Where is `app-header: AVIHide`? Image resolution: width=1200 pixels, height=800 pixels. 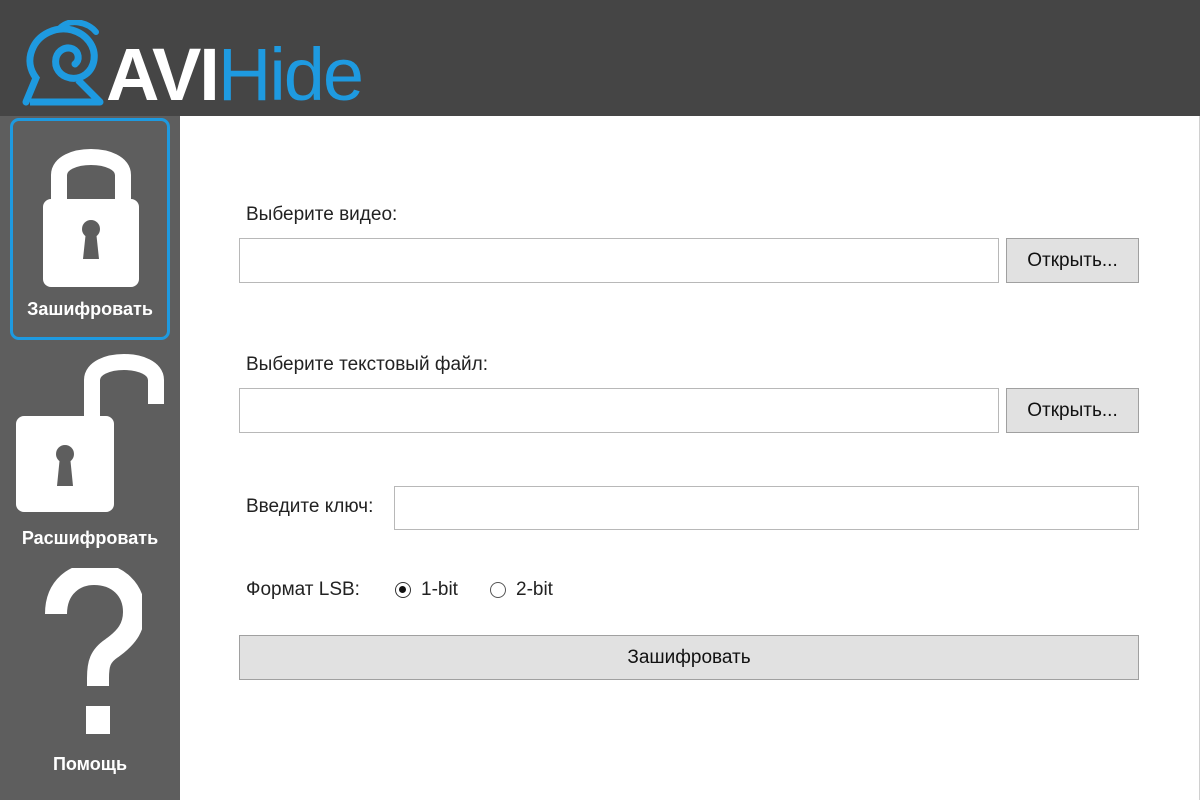 app-header: AVIHide is located at coordinates (600, 58).